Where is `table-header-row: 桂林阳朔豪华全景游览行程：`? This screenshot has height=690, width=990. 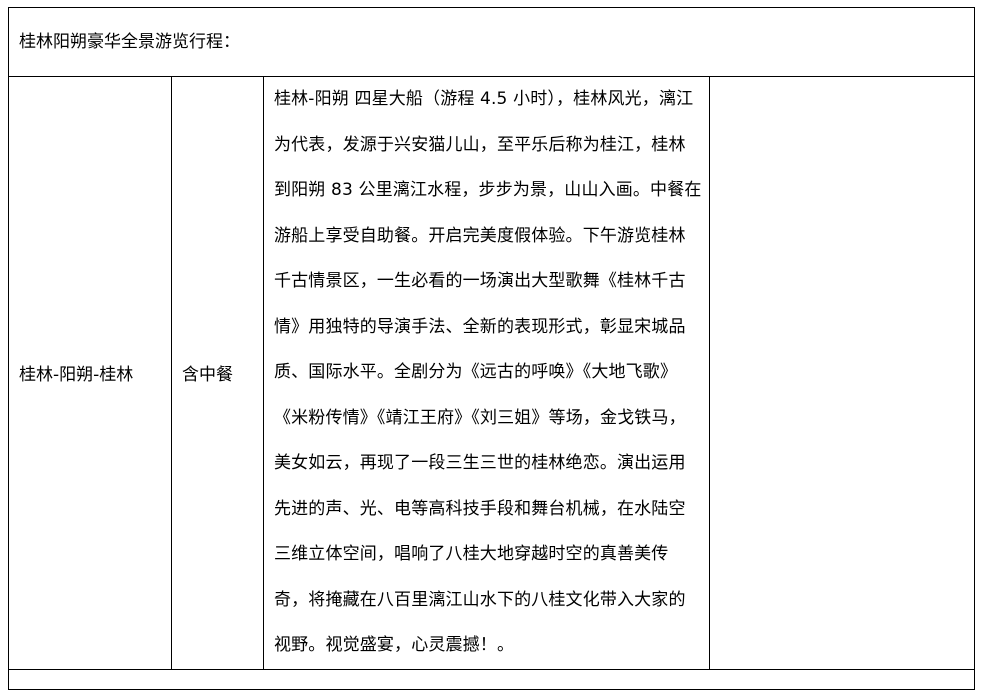 table-header-row: 桂林阳朔豪华全景游览行程： is located at coordinates (491, 42).